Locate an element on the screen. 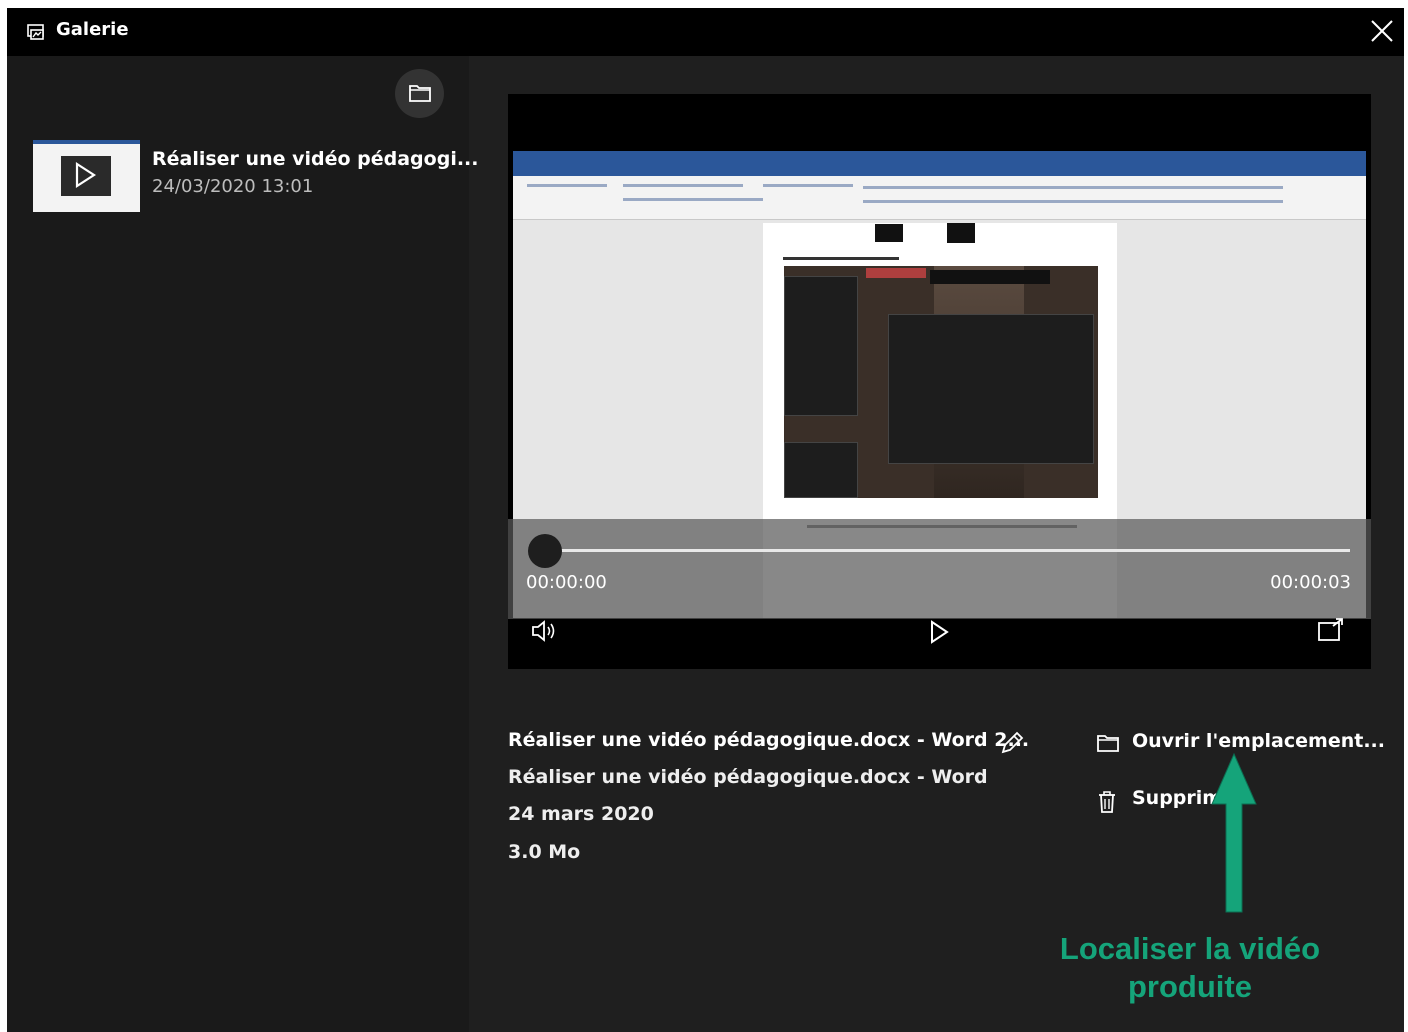  gallery-icon is located at coordinates (35, 32).